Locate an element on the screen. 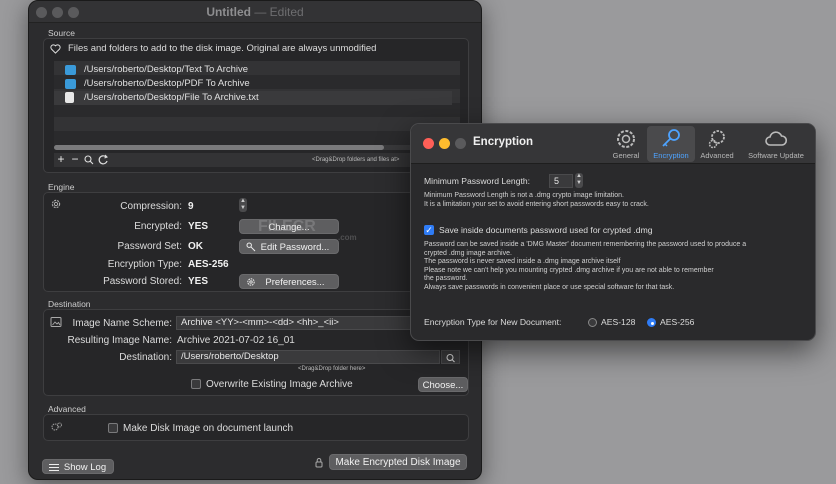 This screenshot has height=484, width=836. tab-encryption: Encryption is located at coordinates (671, 144).